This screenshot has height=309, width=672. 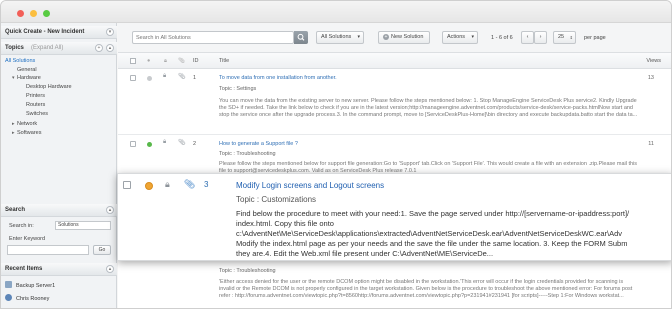 What do you see at coordinates (33, 299) in the screenshot?
I see `recent-item-label: Chris Rooney` at bounding box center [33, 299].